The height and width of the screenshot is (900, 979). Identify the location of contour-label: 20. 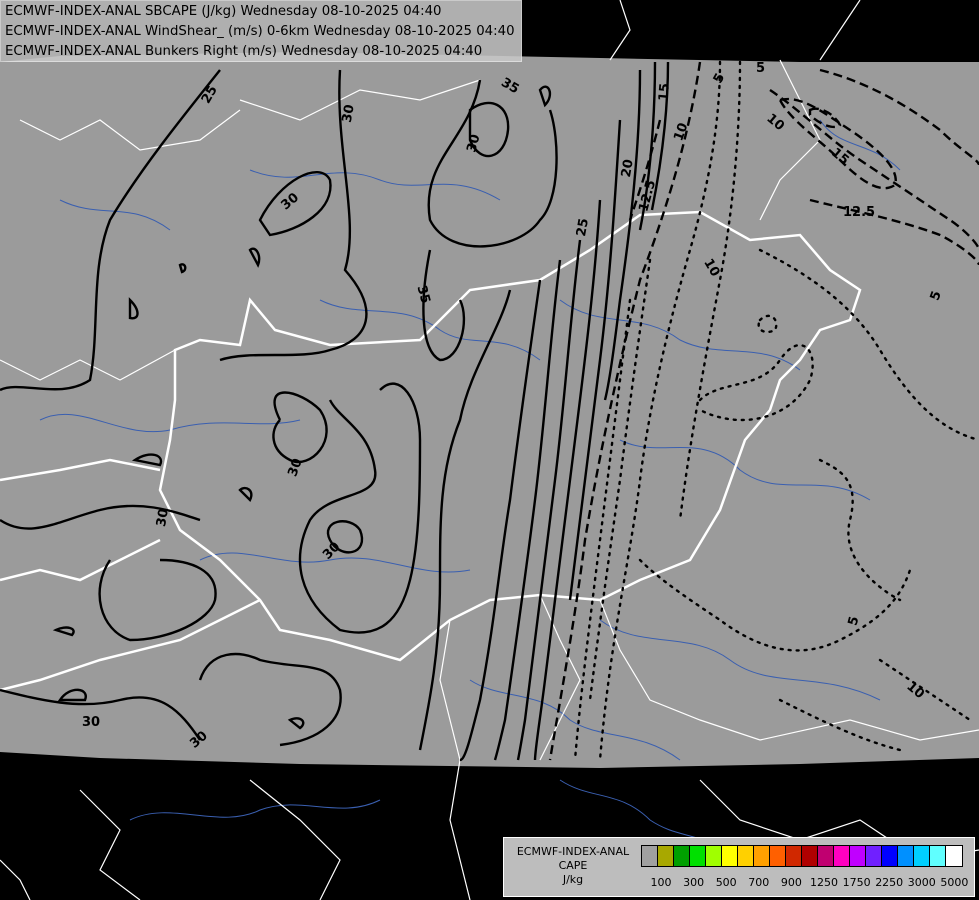
(628, 168).